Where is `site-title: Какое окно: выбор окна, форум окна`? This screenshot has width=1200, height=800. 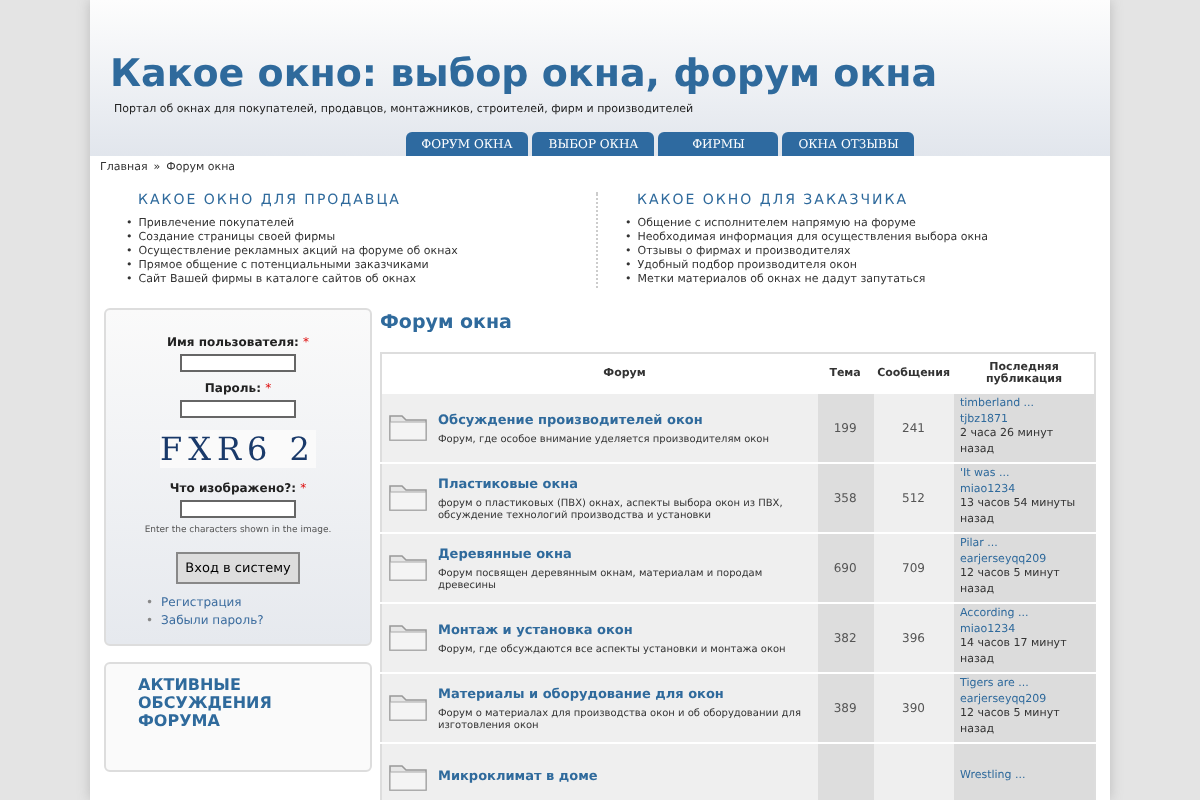
site-title: Какое окно: выбор окна, форум окна is located at coordinates (525, 74).